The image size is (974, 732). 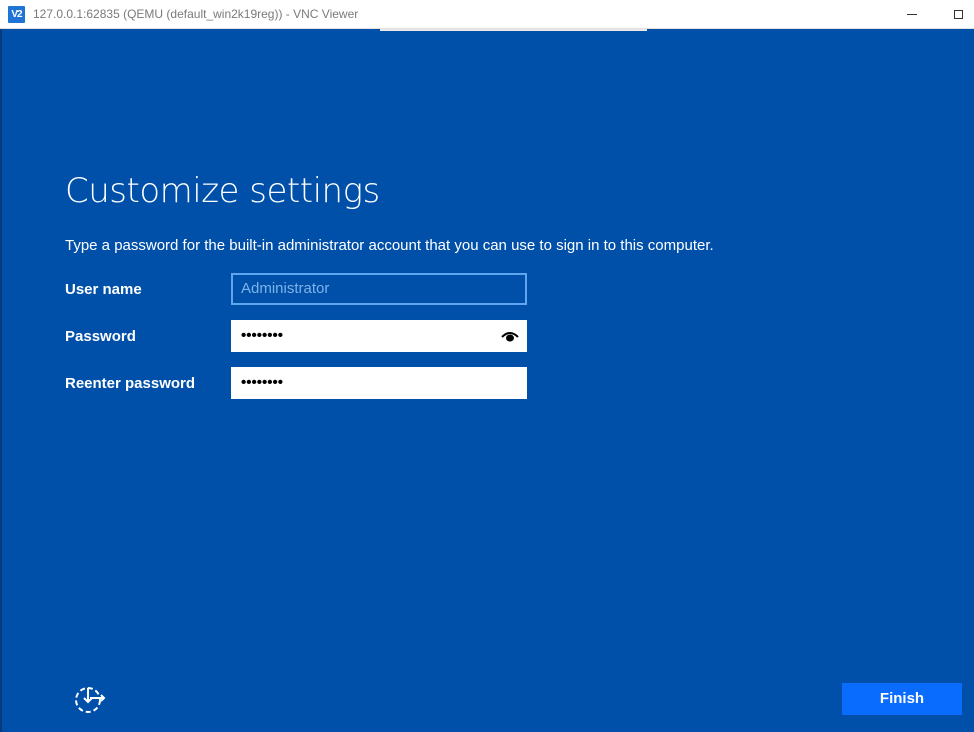 What do you see at coordinates (262, 382) in the screenshot?
I see `reenter-password-value: ••••••••` at bounding box center [262, 382].